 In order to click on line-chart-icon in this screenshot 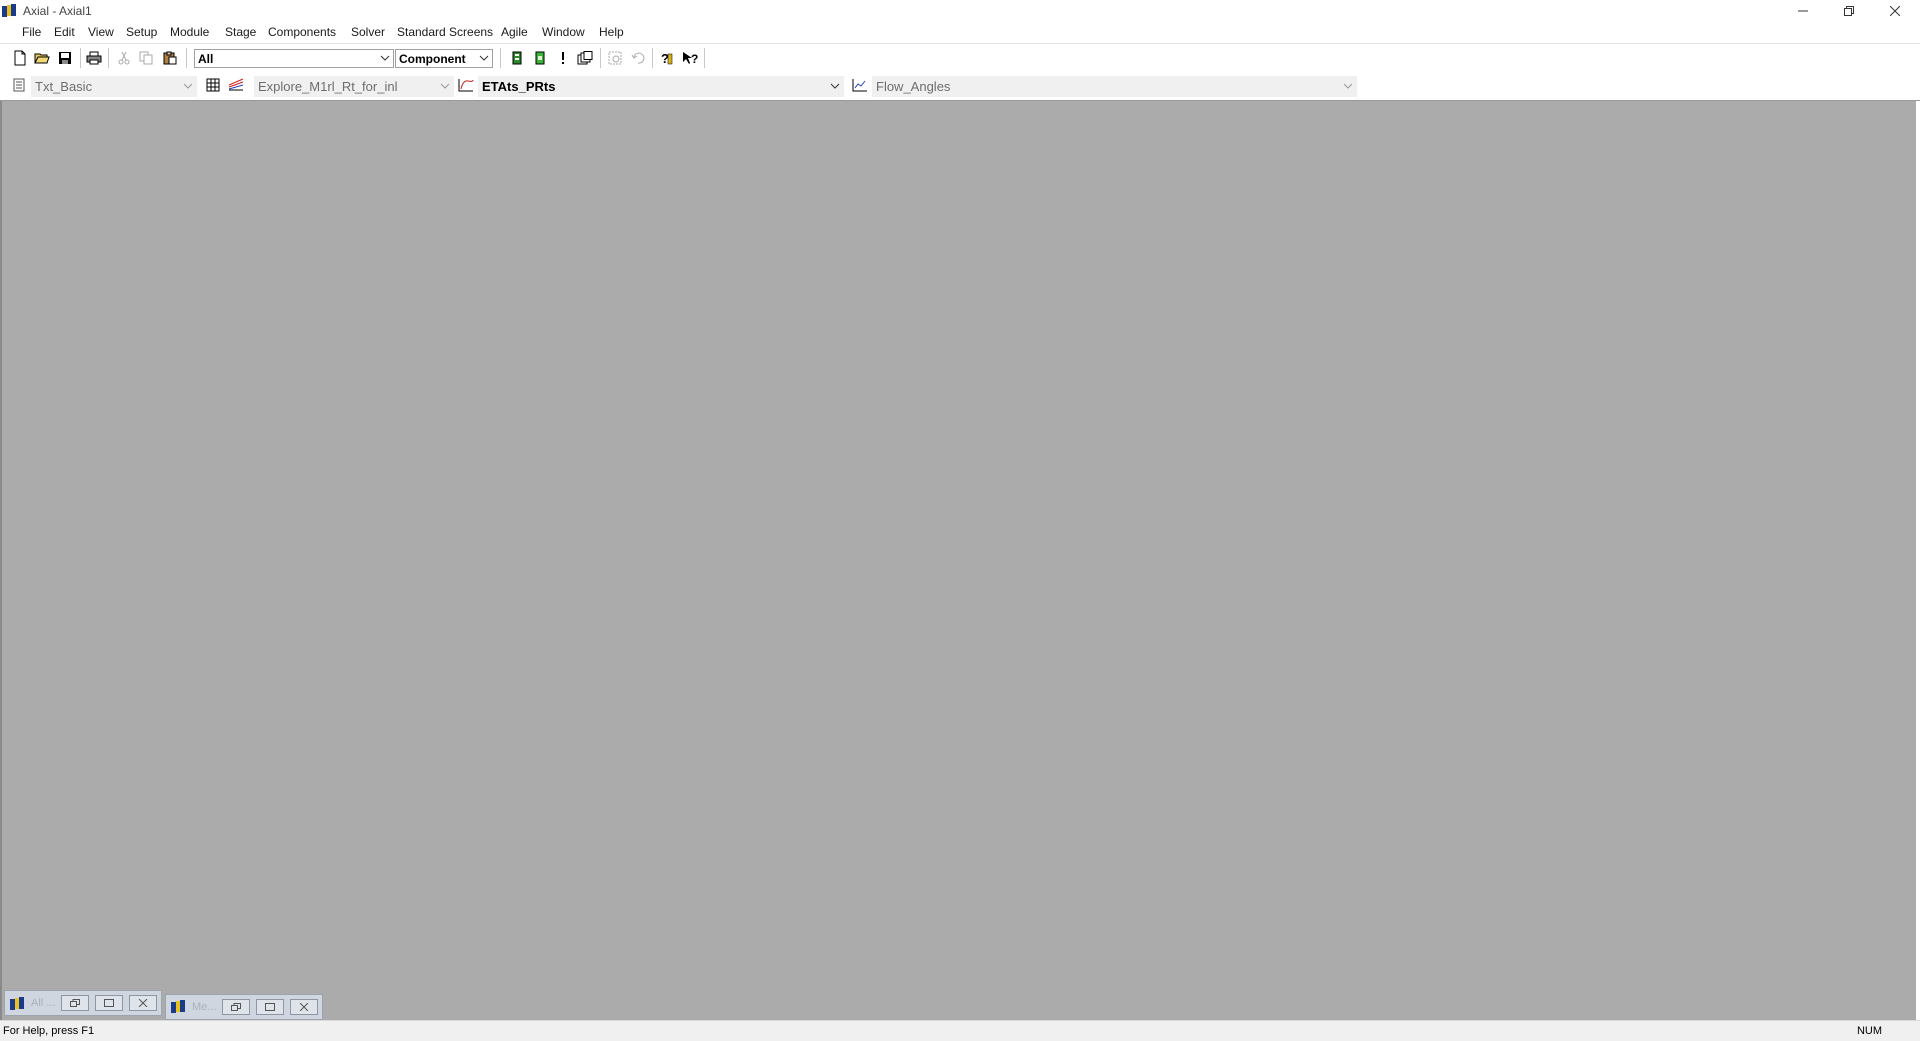, I will do `click(859, 85)`.